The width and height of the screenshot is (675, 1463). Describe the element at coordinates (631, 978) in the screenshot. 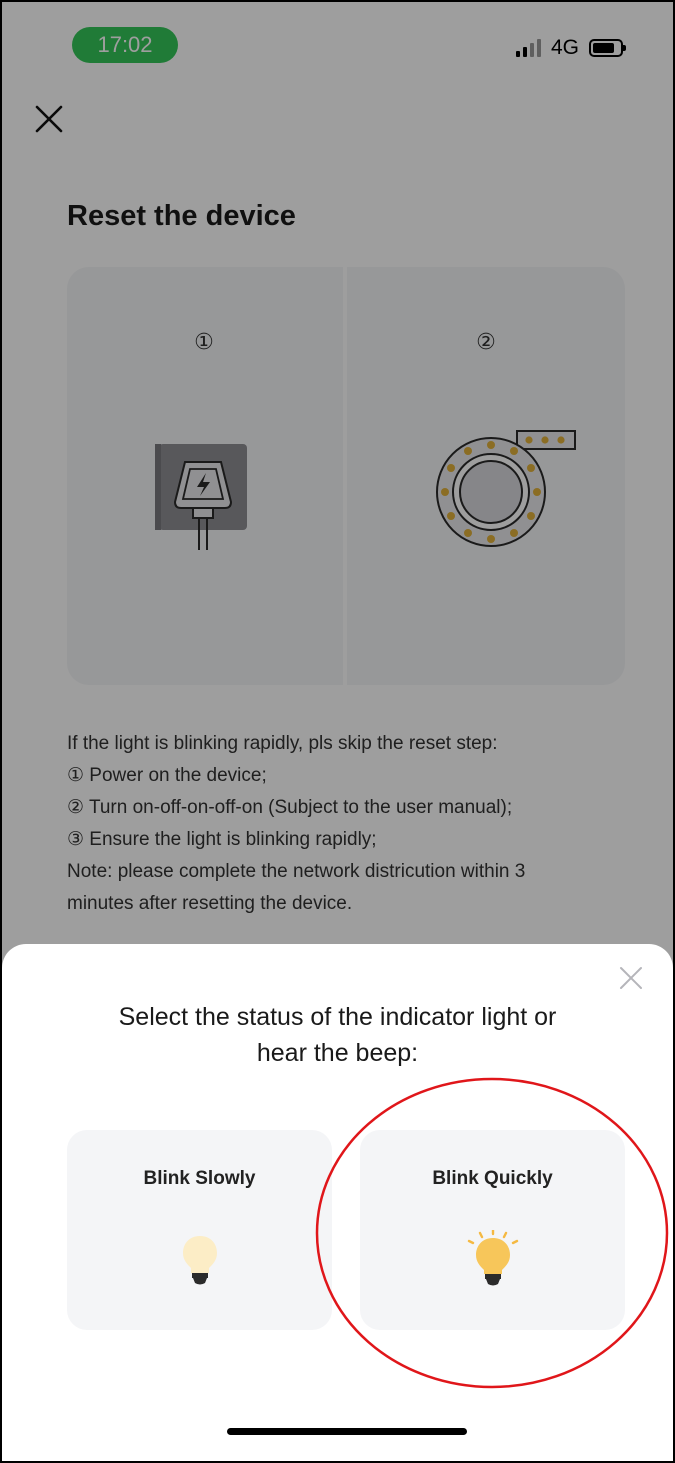

I see `sheet-close-icon` at that location.